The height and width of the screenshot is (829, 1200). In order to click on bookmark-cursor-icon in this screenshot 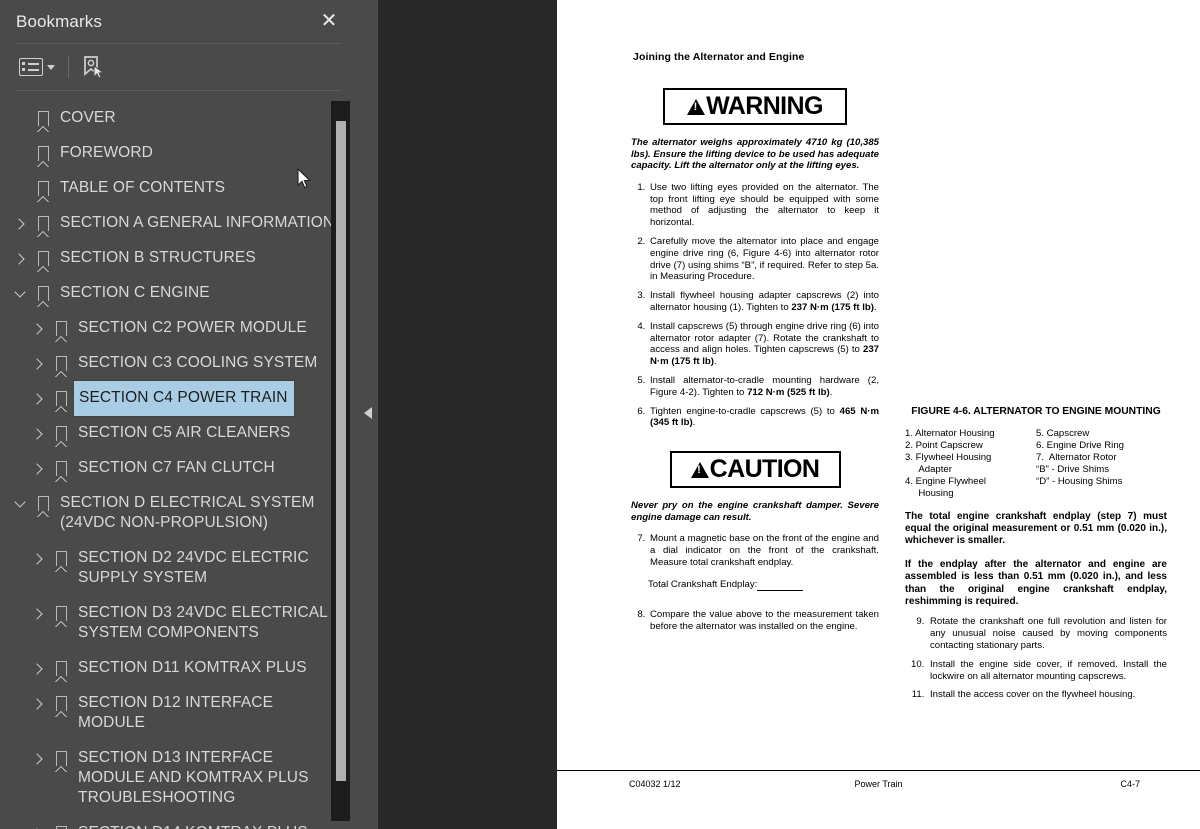, I will do `click(93, 67)`.